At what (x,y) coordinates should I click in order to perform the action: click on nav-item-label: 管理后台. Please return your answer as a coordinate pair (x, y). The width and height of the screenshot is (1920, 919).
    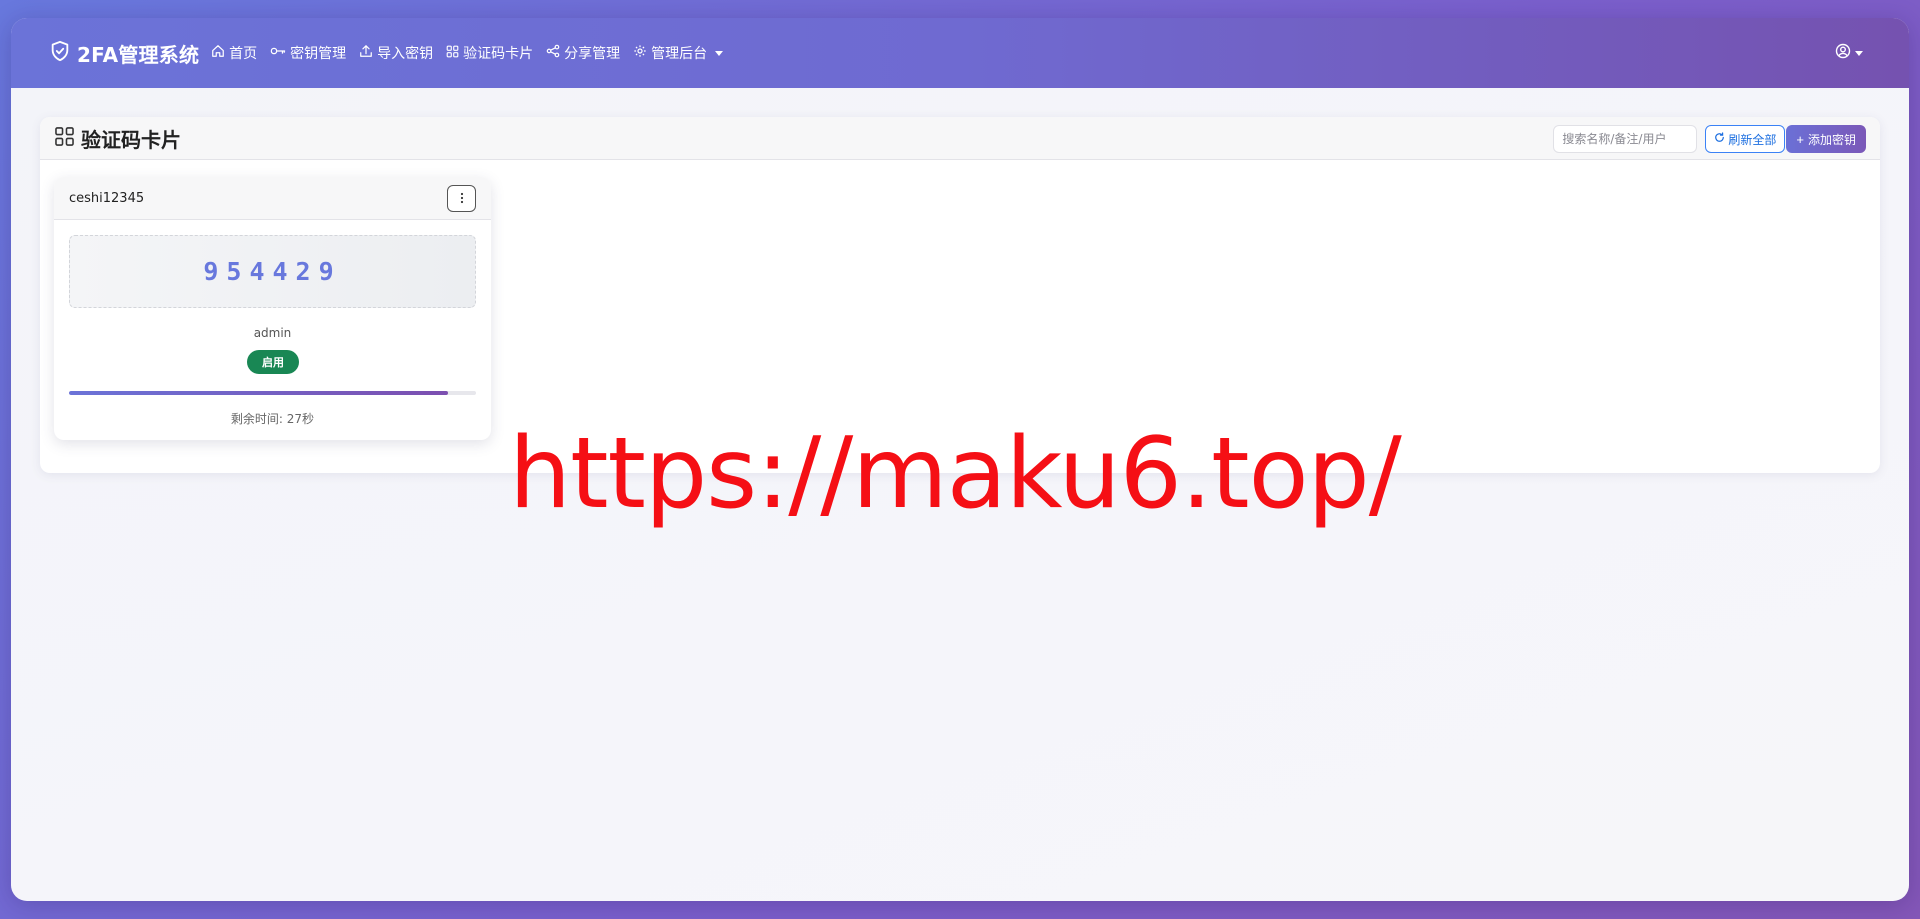
    Looking at the image, I should click on (679, 54).